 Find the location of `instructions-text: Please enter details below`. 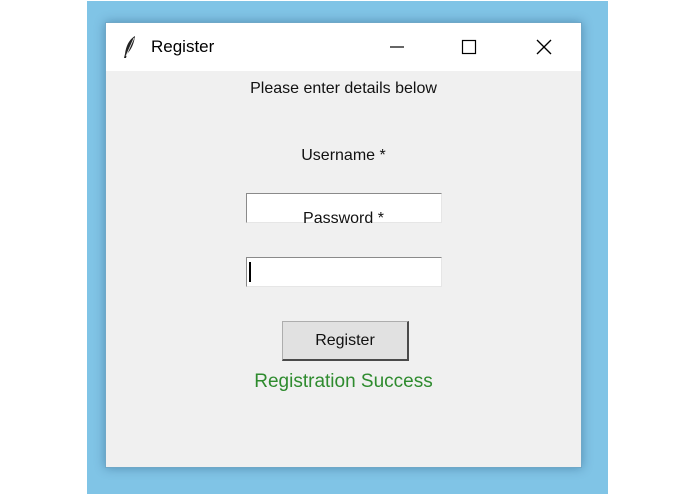

instructions-text: Please enter details below is located at coordinates (343, 88).